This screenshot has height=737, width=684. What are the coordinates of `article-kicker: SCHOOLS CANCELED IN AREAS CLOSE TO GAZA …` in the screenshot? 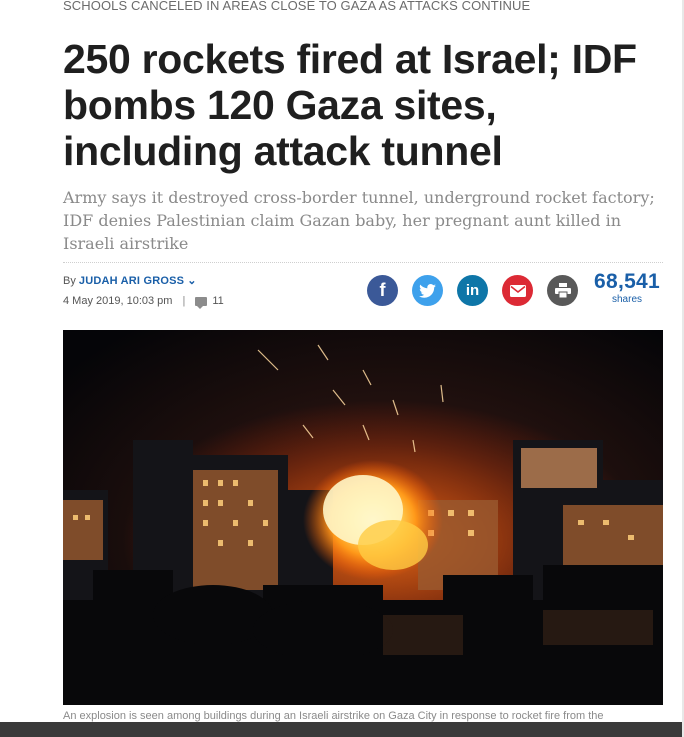 It's located at (296, 6).